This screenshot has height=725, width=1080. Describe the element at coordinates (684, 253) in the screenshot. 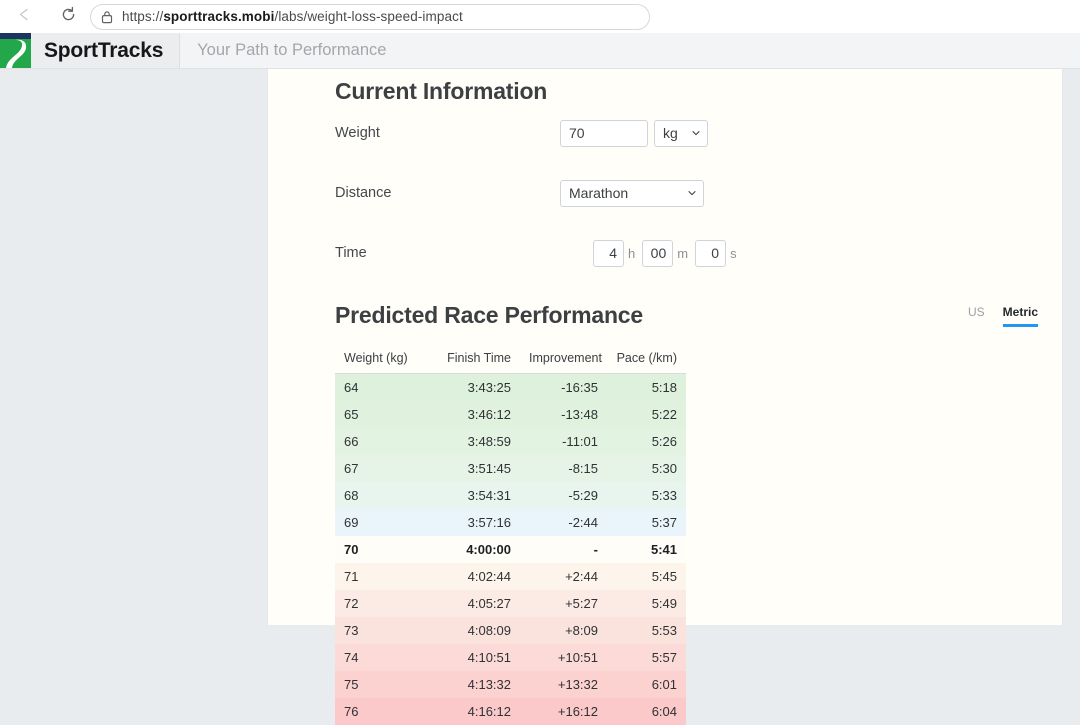

I see `minutes-unit-label: m` at that location.